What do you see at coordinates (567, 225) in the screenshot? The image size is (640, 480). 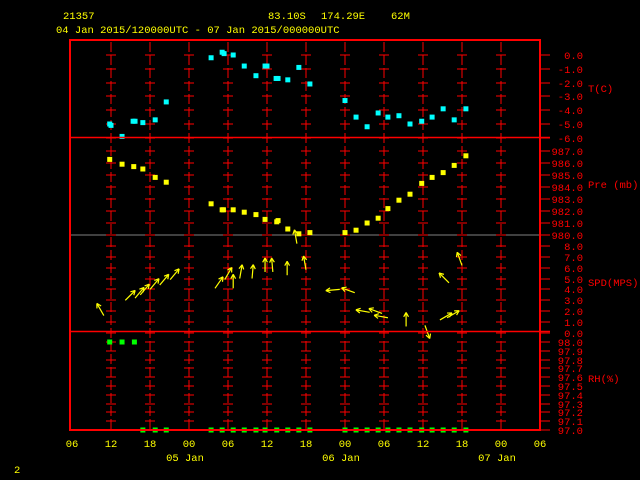 I see `y-tick-label: 981.0` at bounding box center [567, 225].